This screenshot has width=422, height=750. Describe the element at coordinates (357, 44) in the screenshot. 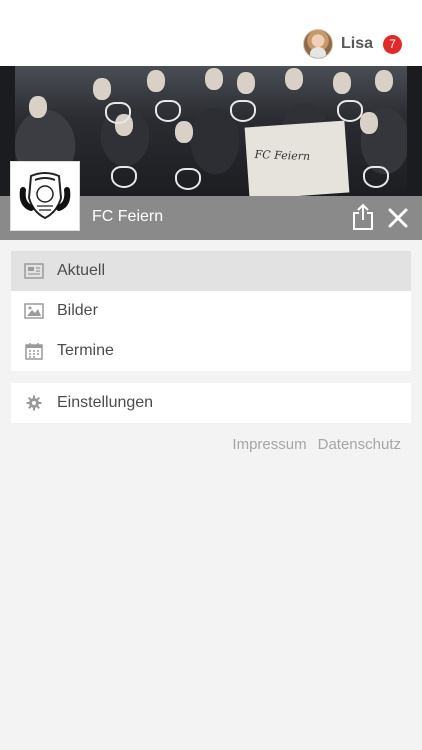

I see `user-name: Lisa` at that location.